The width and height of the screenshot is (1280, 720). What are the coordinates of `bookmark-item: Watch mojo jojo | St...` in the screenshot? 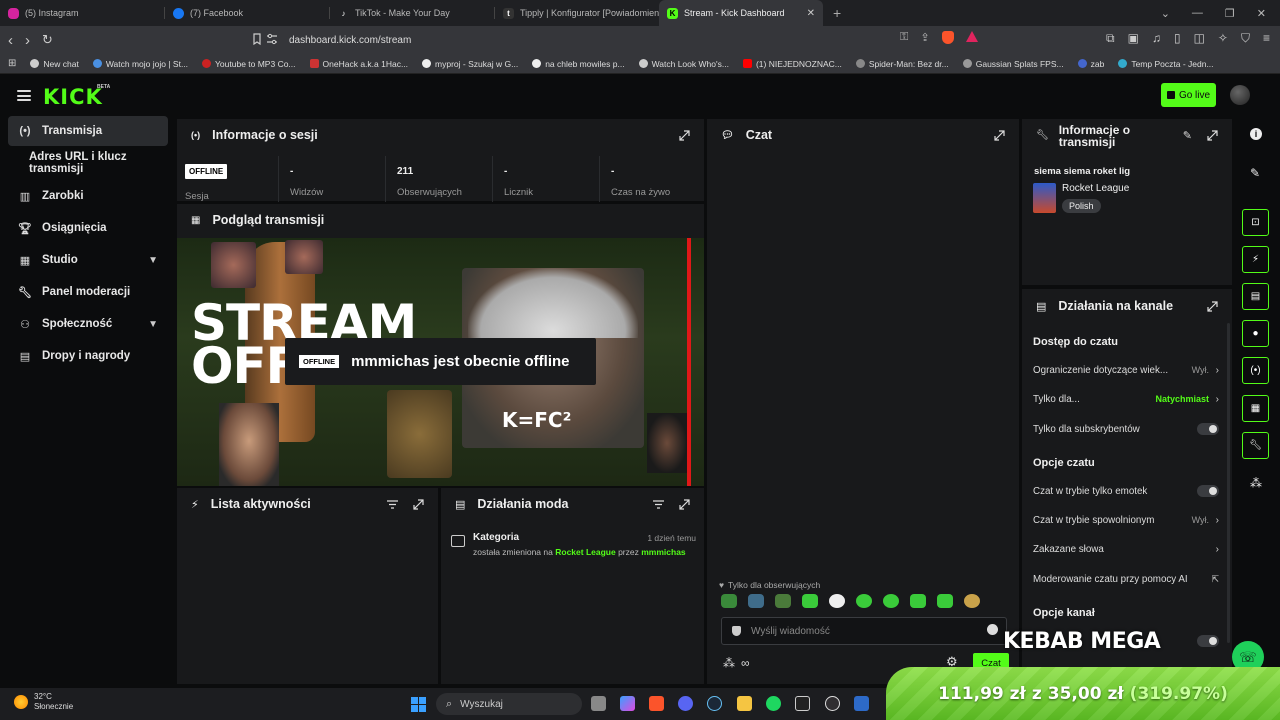 It's located at (140, 64).